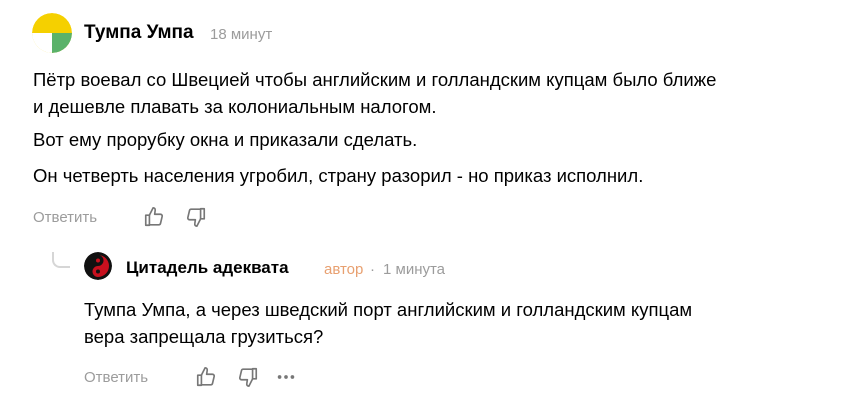 The height and width of the screenshot is (410, 857). I want to click on reply-avatar, so click(98, 266).